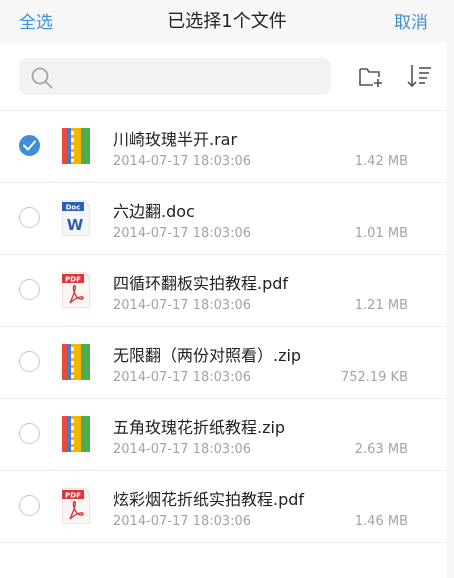 Image resolution: width=454 pixels, height=578 pixels. Describe the element at coordinates (209, 499) in the screenshot. I see `file-name: 炫彩烟花折纸实拍教程.pdf` at that location.